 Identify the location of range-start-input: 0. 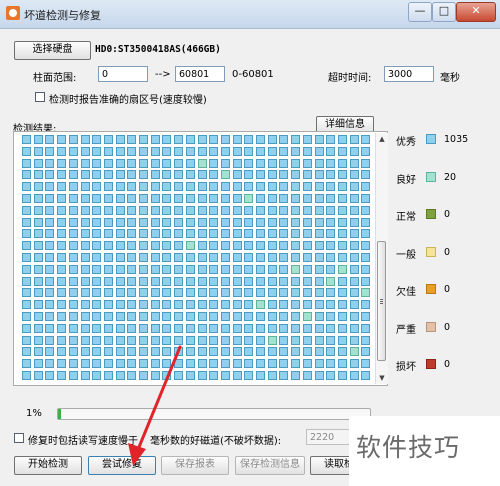
(123, 74).